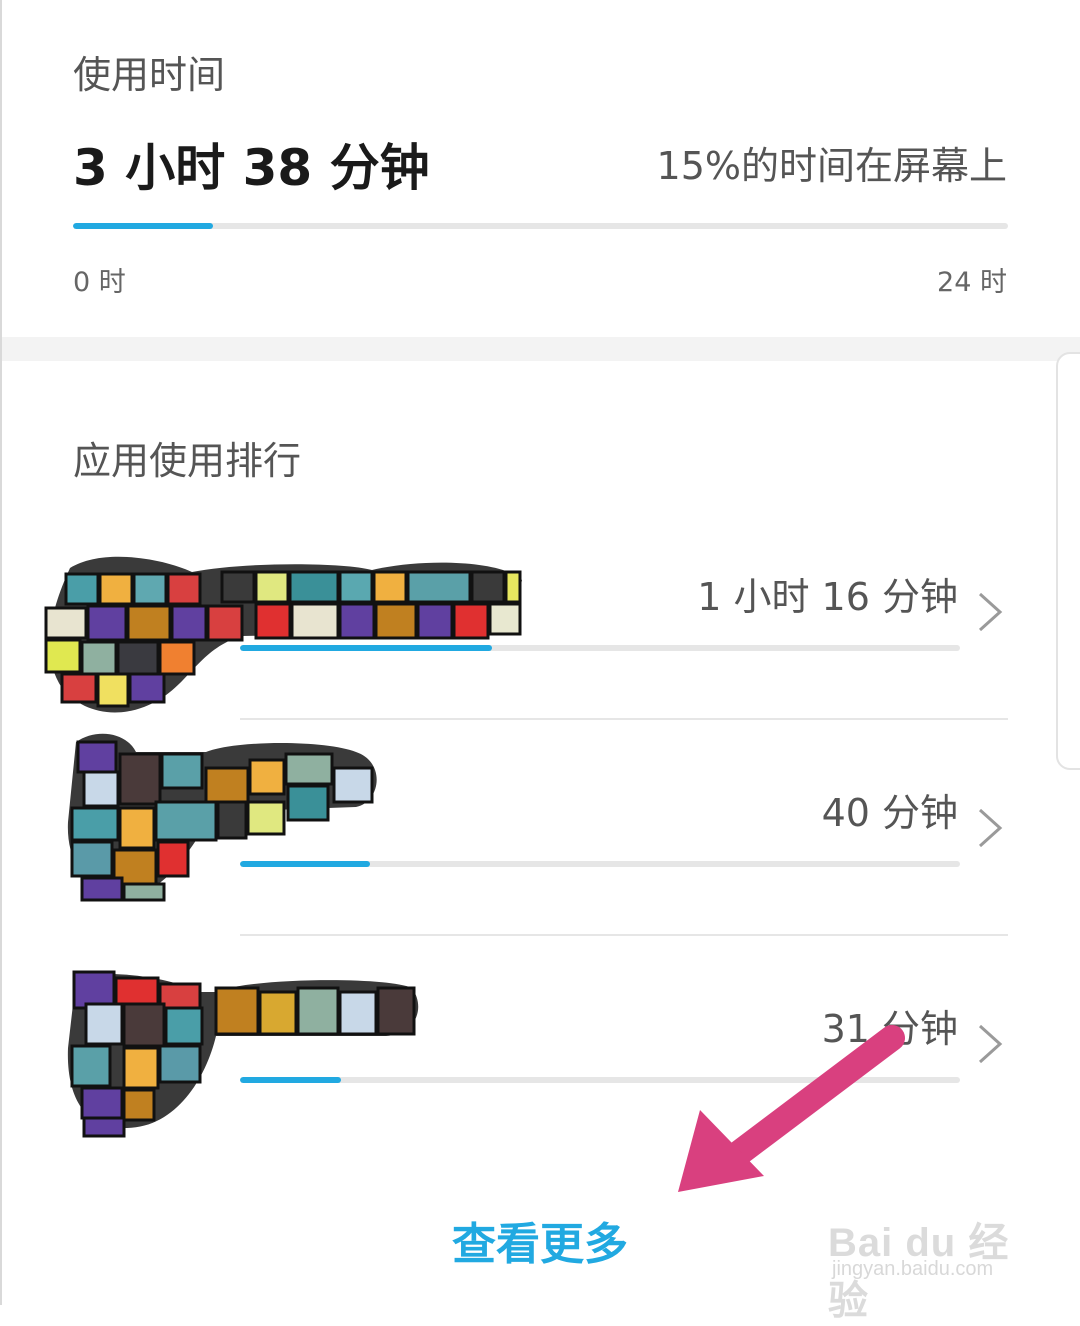 The image size is (1080, 1326). I want to click on usage-section-title: 使用时间, so click(149, 75).